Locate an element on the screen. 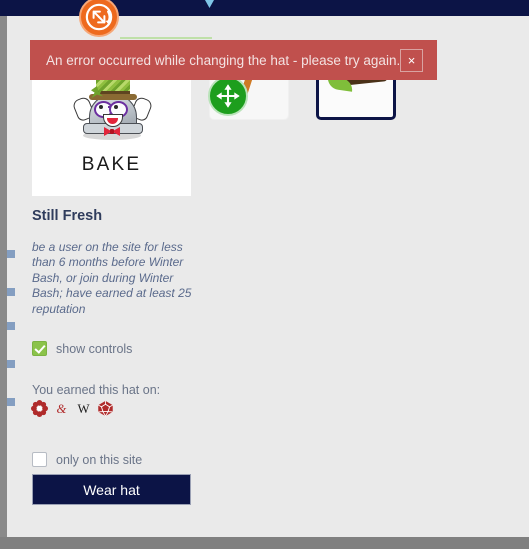 This screenshot has height=549, width=529. rotate-resize-icon is located at coordinates (99, 17).